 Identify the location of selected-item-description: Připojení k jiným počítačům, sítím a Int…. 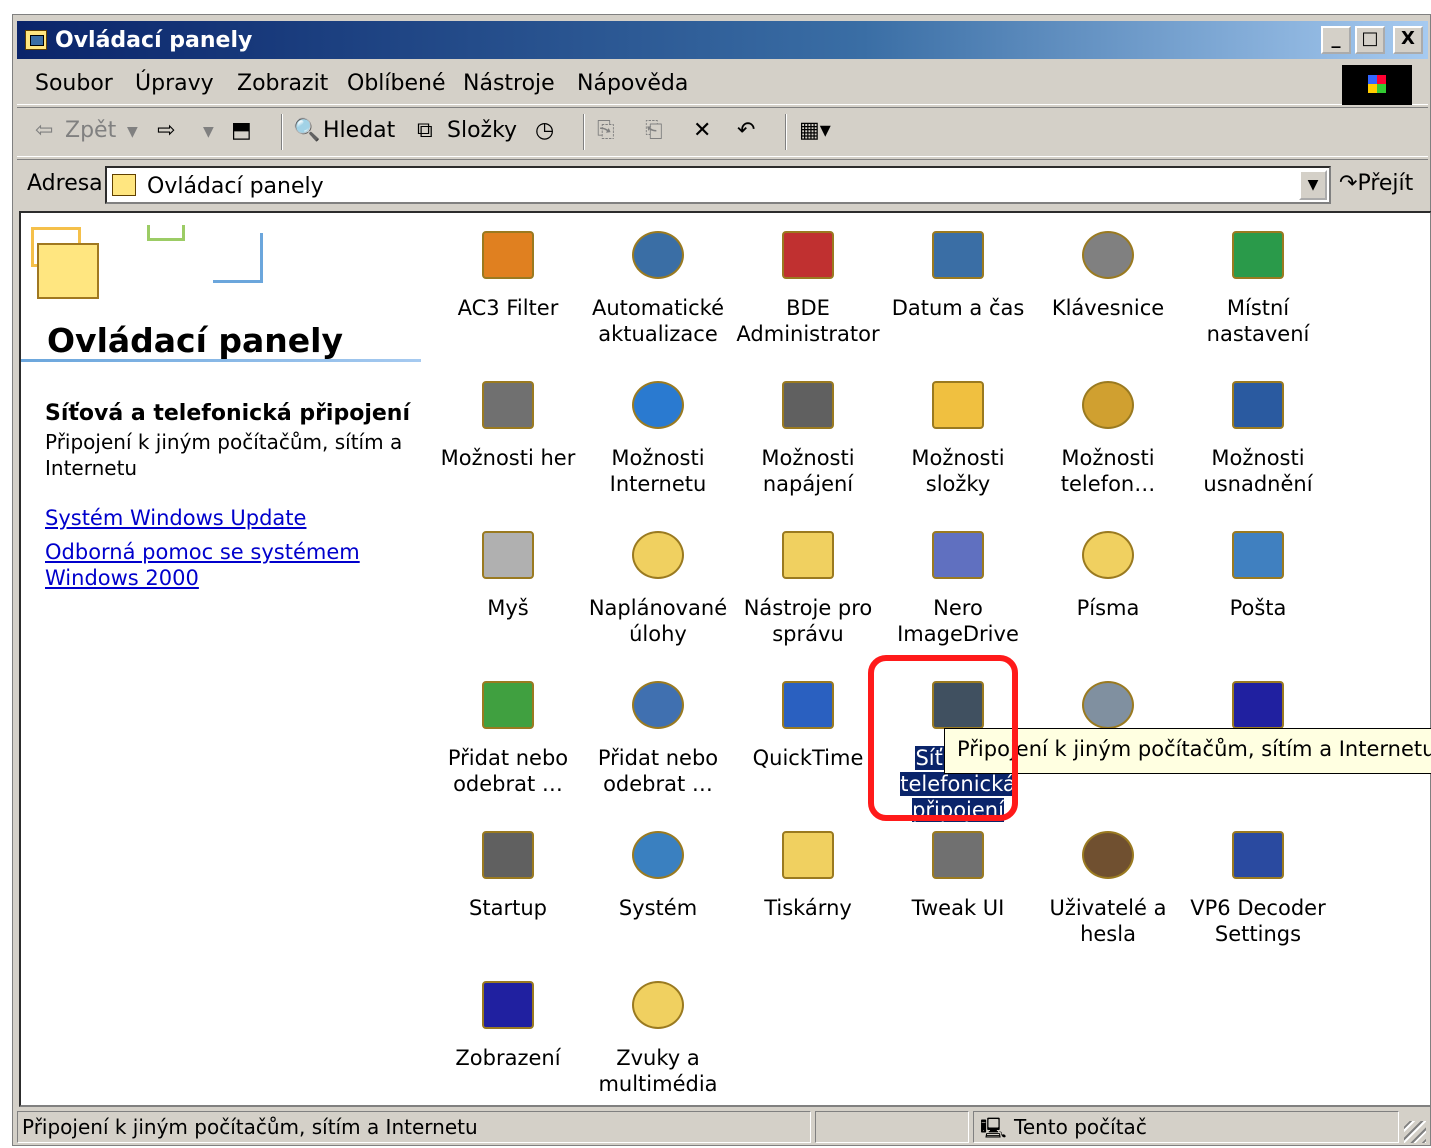
(224, 455).